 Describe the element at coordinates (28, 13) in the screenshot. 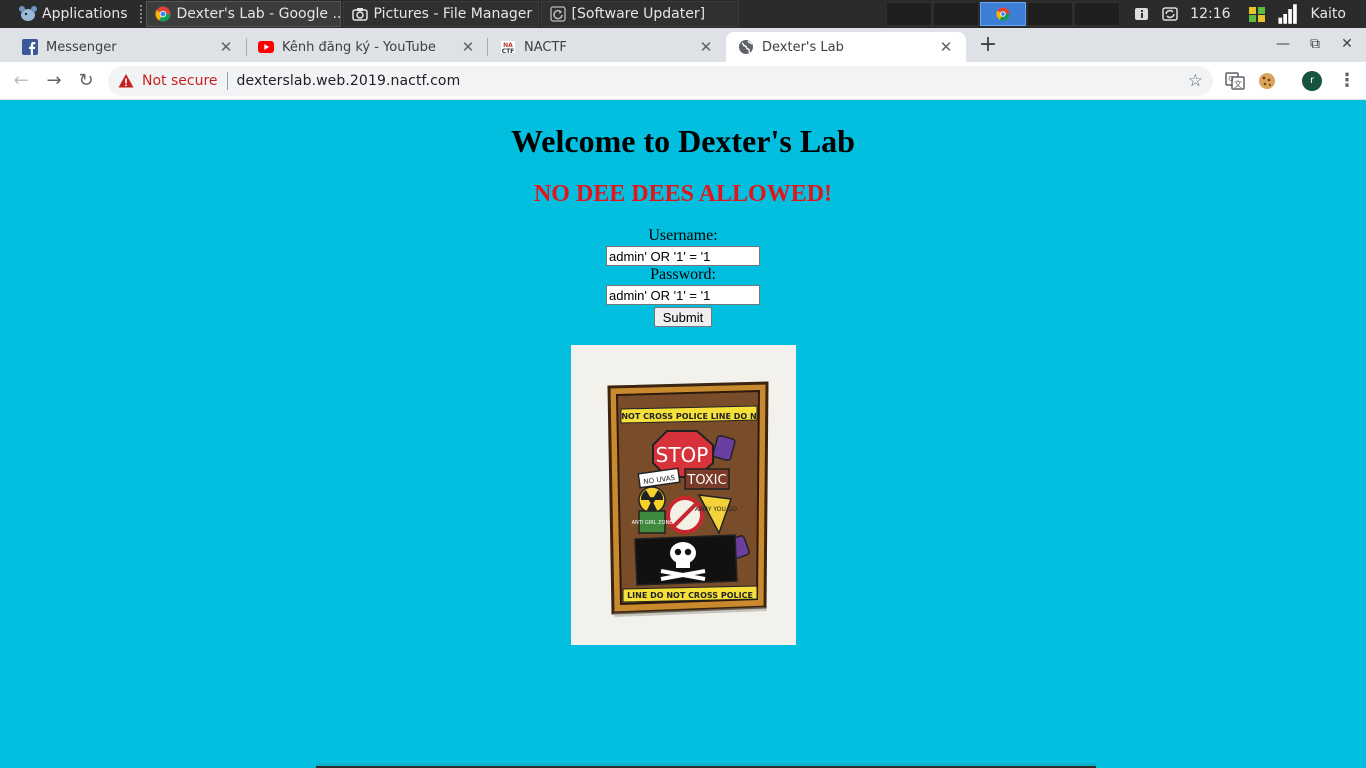

I see `xfce-mouse-icon` at that location.